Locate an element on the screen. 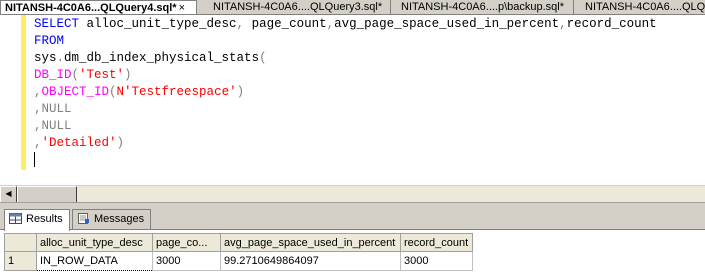 The image size is (705, 277). tab-backup: NITANSH-4C0A6....p\backup.sql* is located at coordinates (485, 7).